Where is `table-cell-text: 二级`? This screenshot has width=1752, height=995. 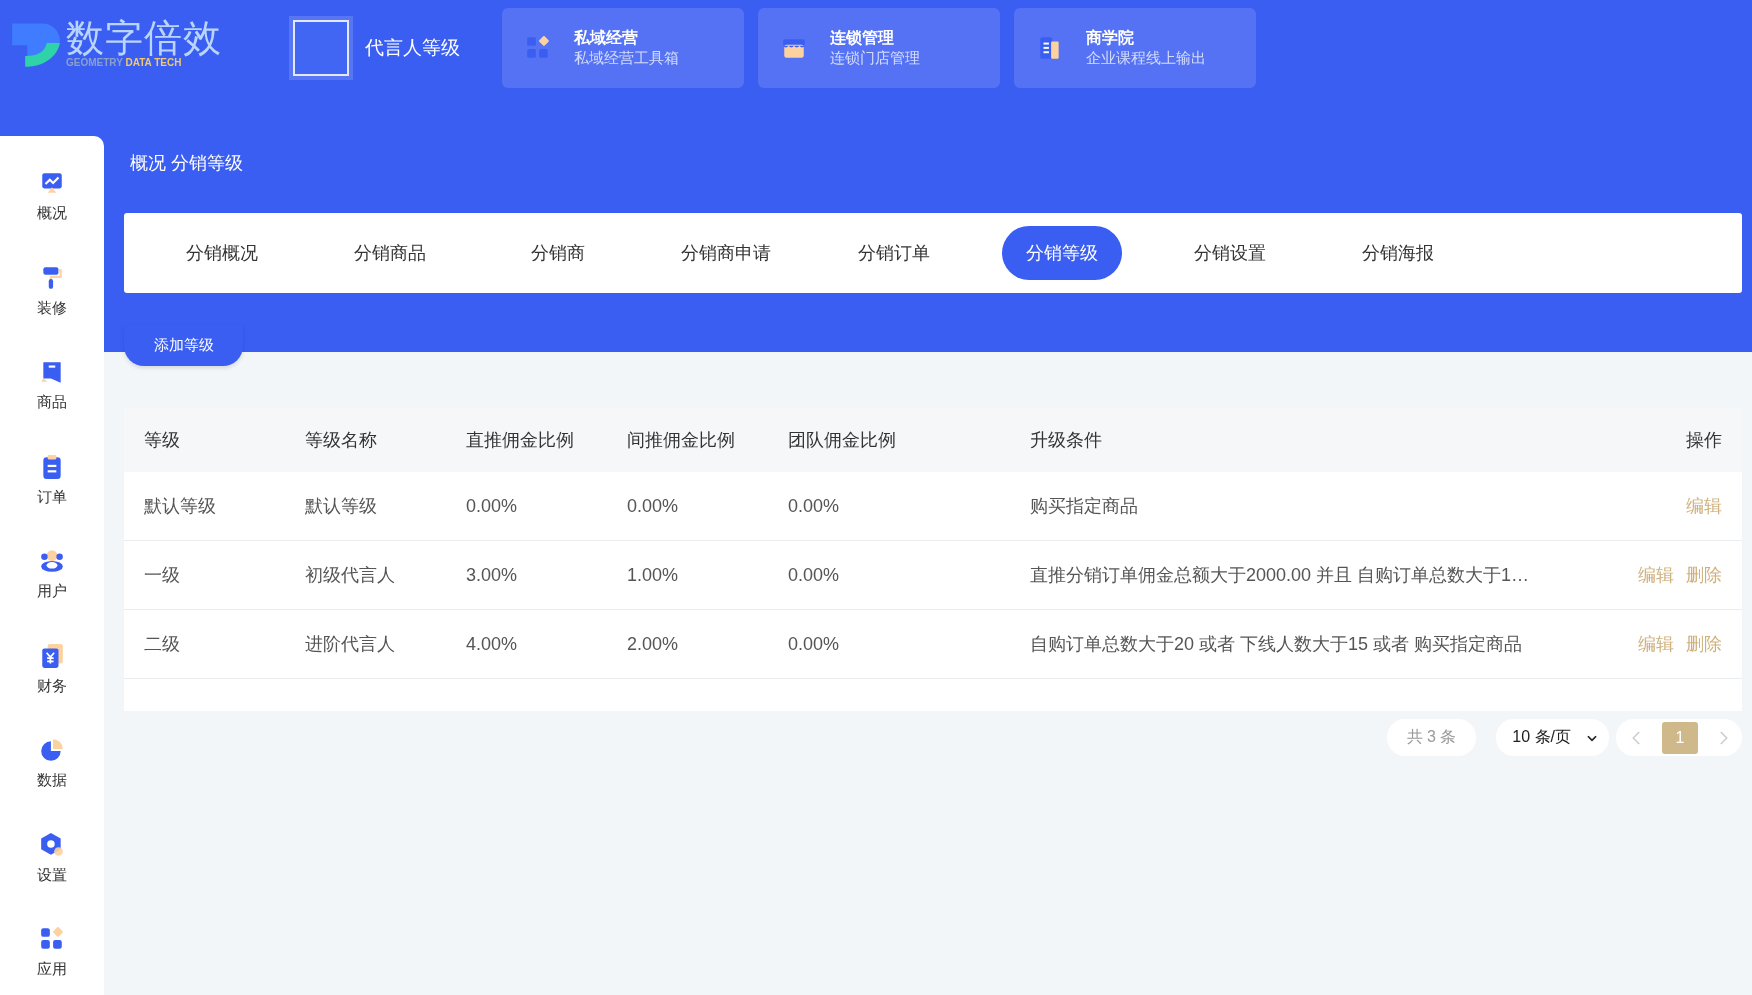
table-cell-text: 二级 is located at coordinates (162, 644).